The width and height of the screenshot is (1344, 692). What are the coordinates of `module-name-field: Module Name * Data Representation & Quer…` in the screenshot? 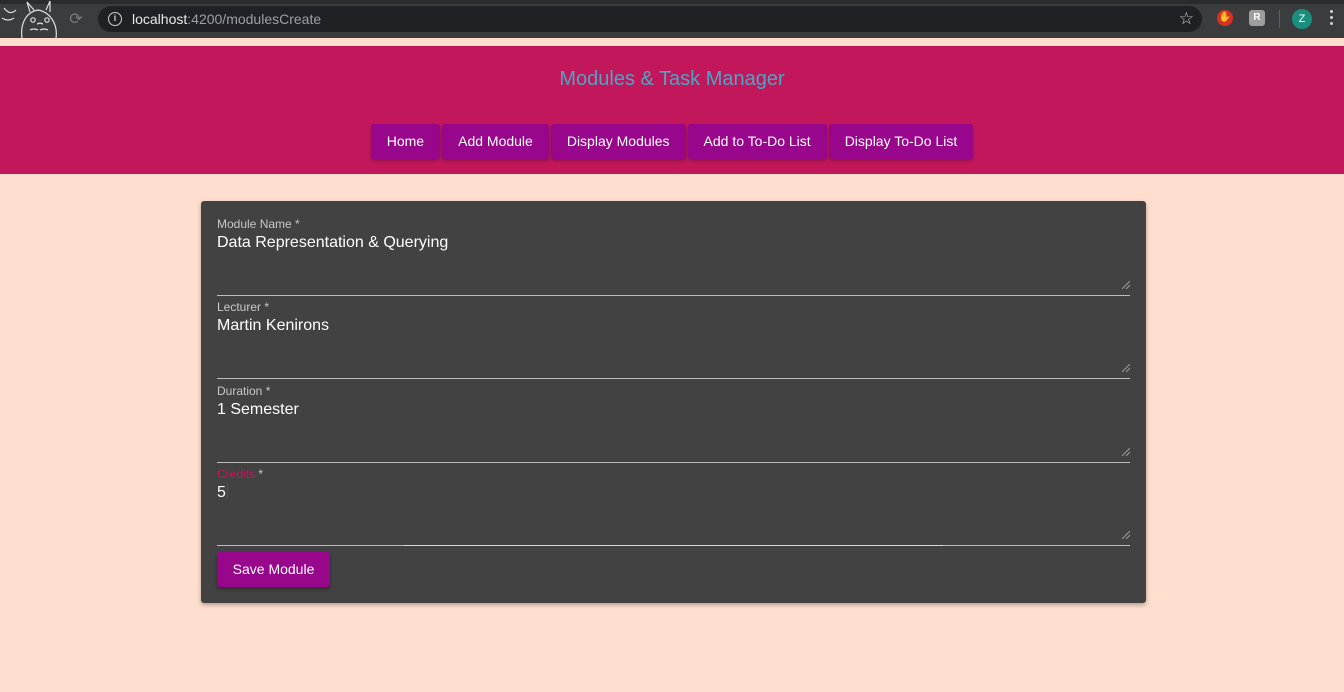 It's located at (673, 257).